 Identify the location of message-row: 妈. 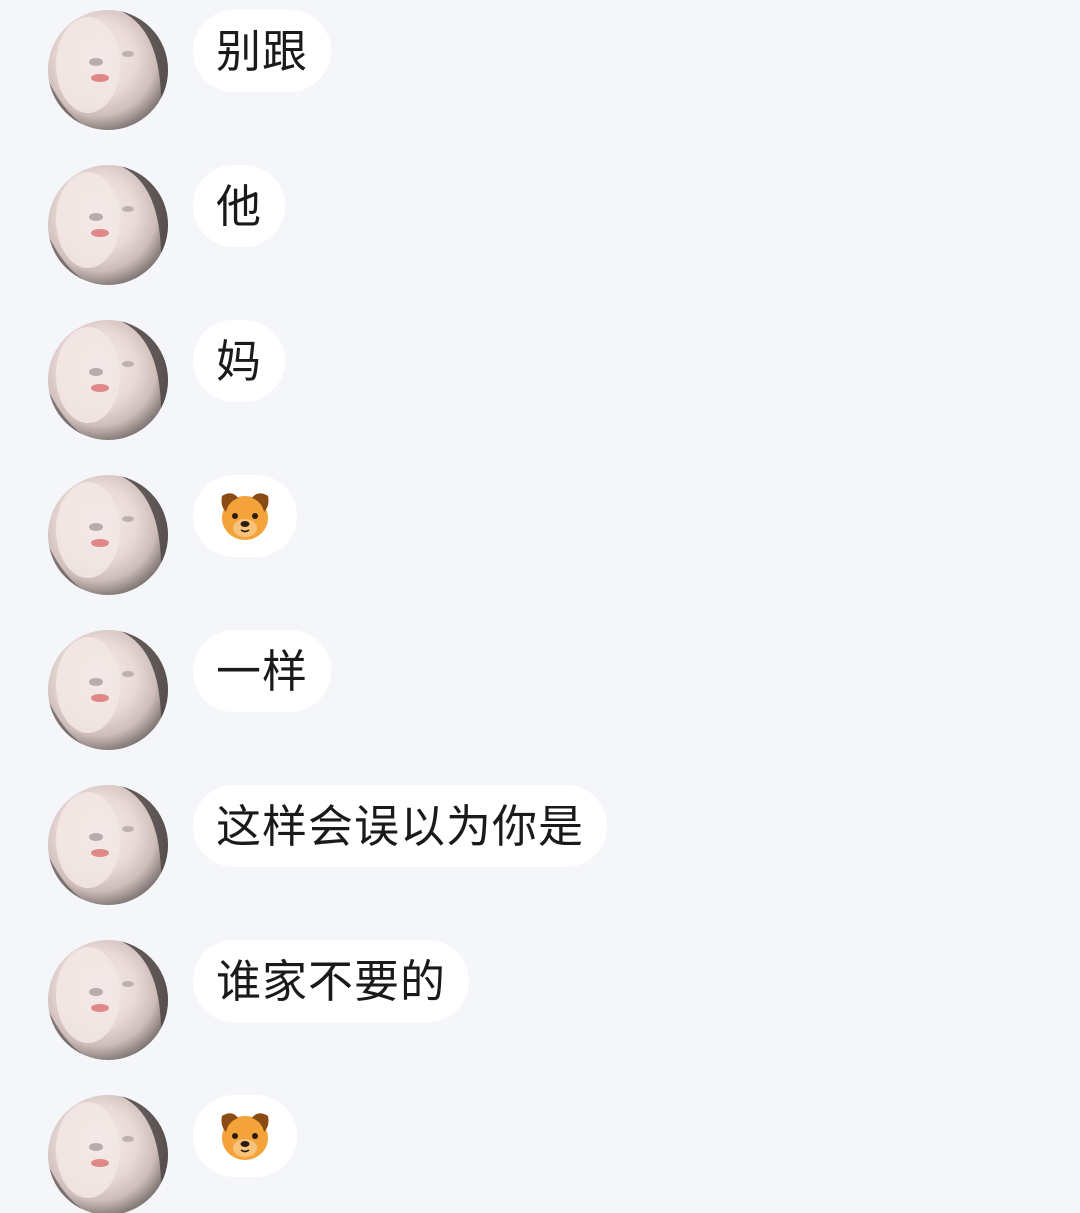
(548, 380).